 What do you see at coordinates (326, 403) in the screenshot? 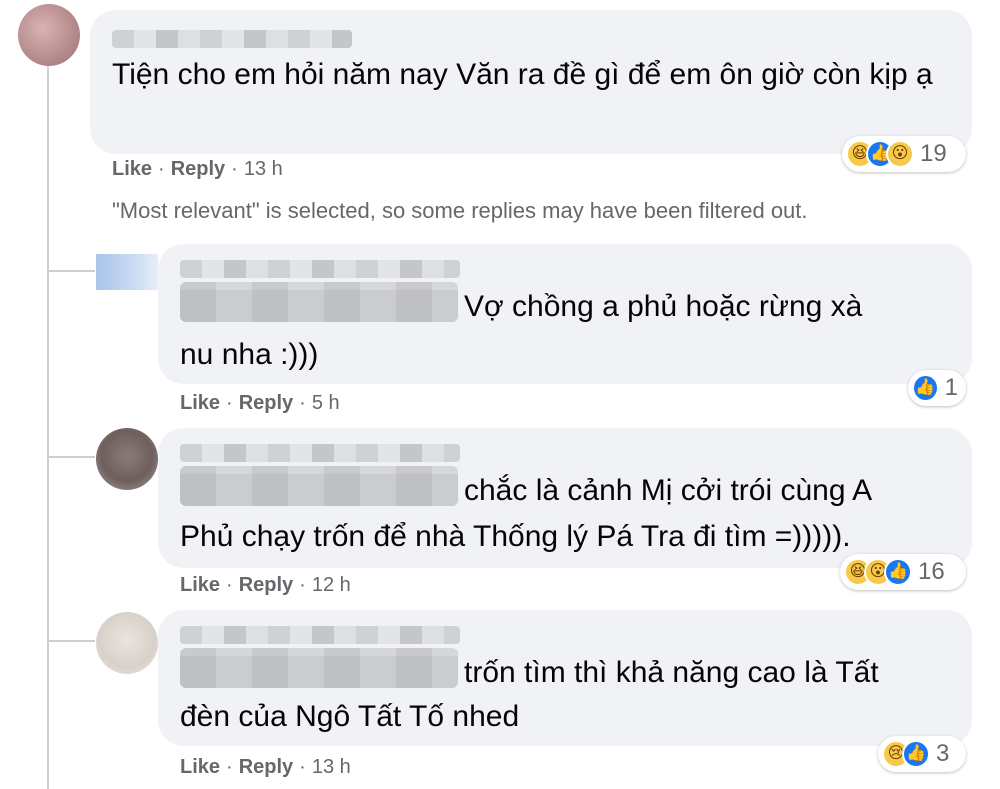
I see `timestamp: 5 h` at bounding box center [326, 403].